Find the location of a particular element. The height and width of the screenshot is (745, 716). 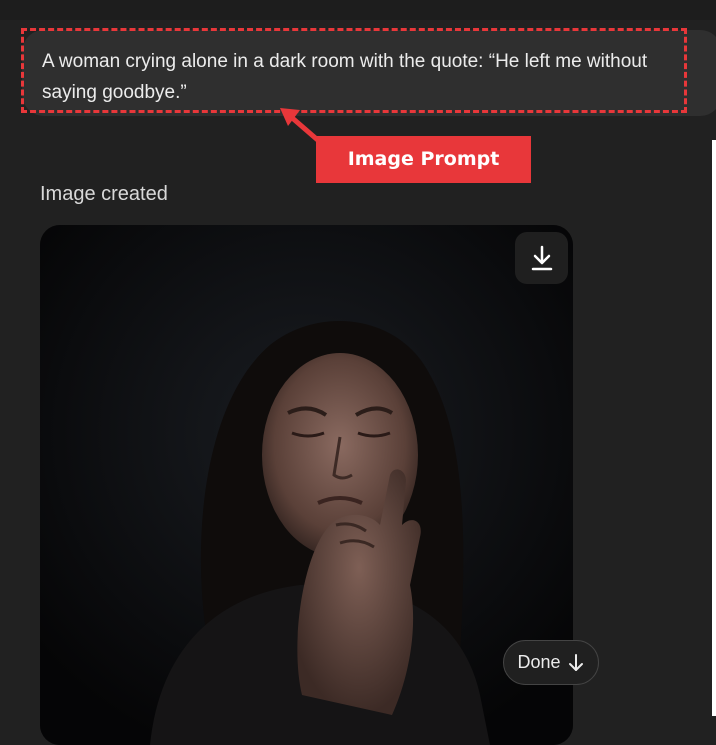

annotation-label: Image Prompt is located at coordinates (423, 159).